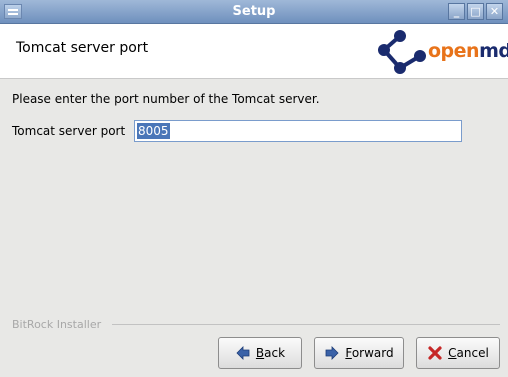  I want to click on title-bar: Setup _ □ ✕, so click(254, 12).